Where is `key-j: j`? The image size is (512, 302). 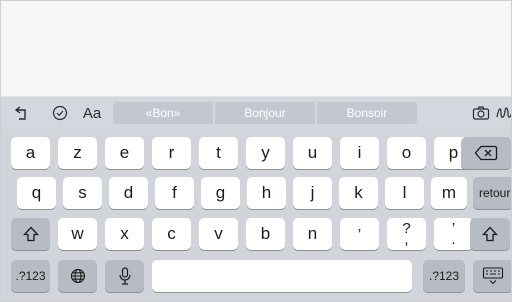
key-j: j is located at coordinates (312, 193).